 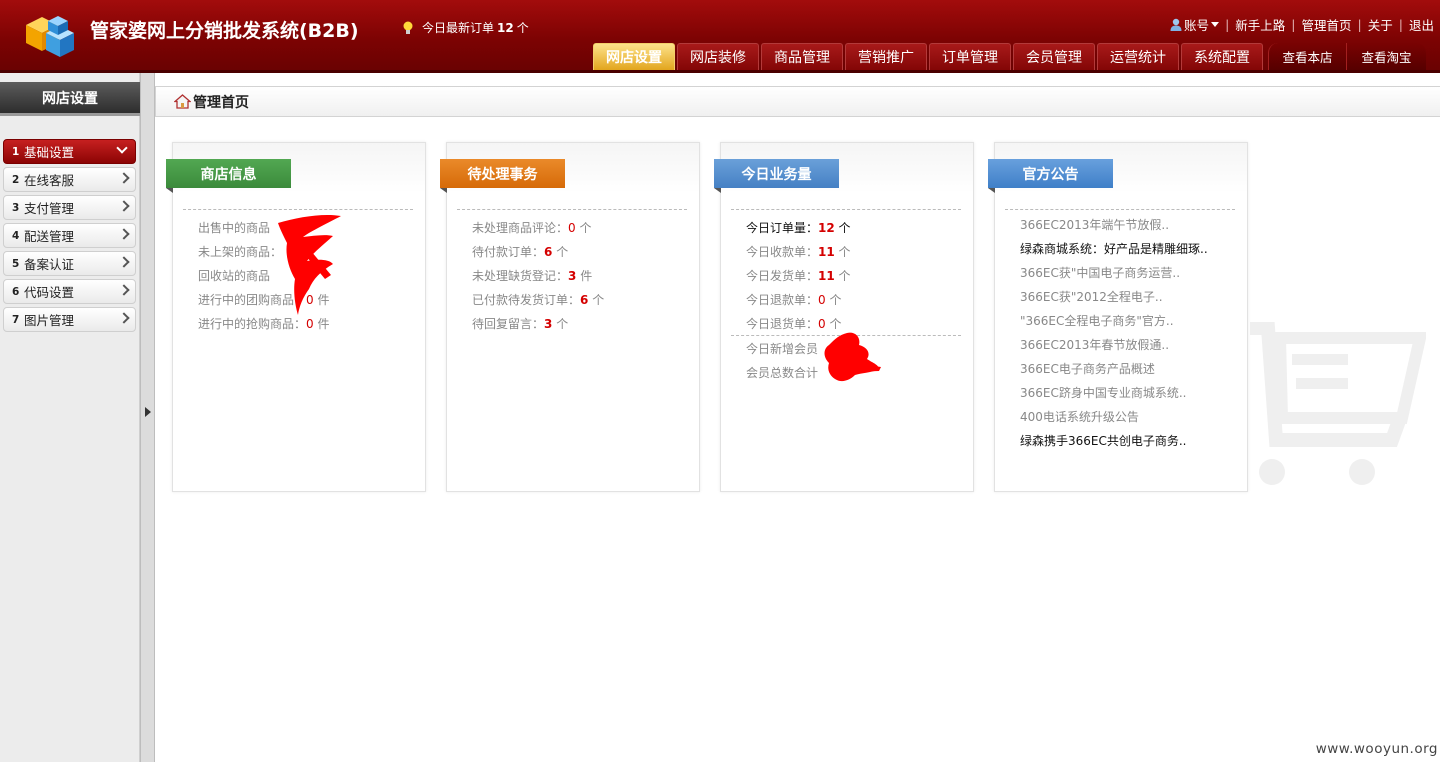 I want to click on announcement-link: "366EC全程电子商务"官方.., so click(x=1124, y=321).